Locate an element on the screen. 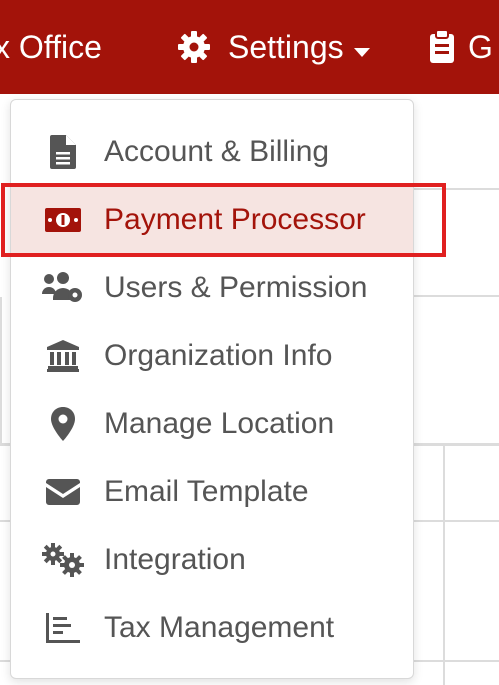 Image resolution: width=499 pixels, height=685 pixels. menu-item-manage-location: Manage Location is located at coordinates (212, 424).